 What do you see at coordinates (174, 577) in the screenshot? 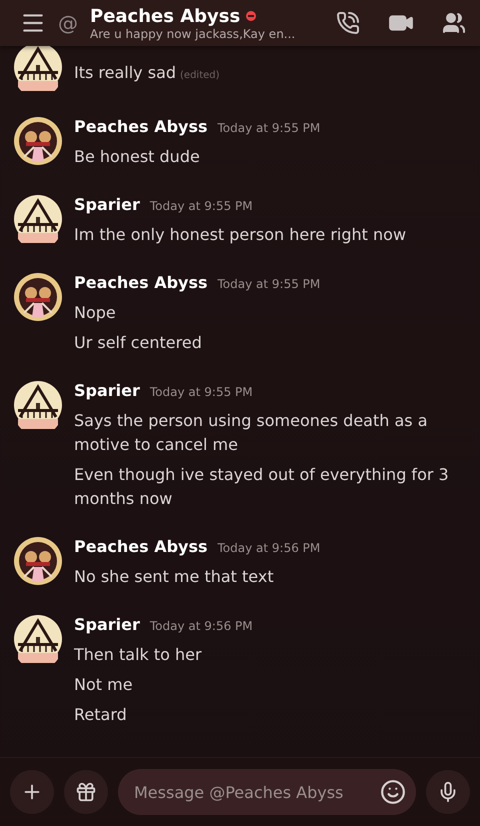
I see `message-text: No she sent me that text` at bounding box center [174, 577].